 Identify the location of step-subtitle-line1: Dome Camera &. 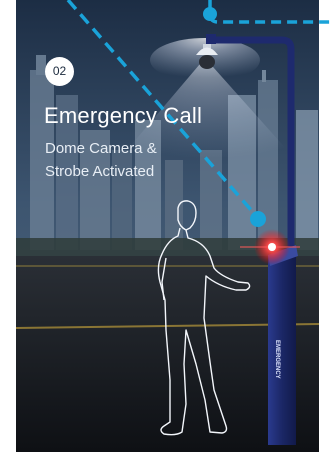
(101, 148).